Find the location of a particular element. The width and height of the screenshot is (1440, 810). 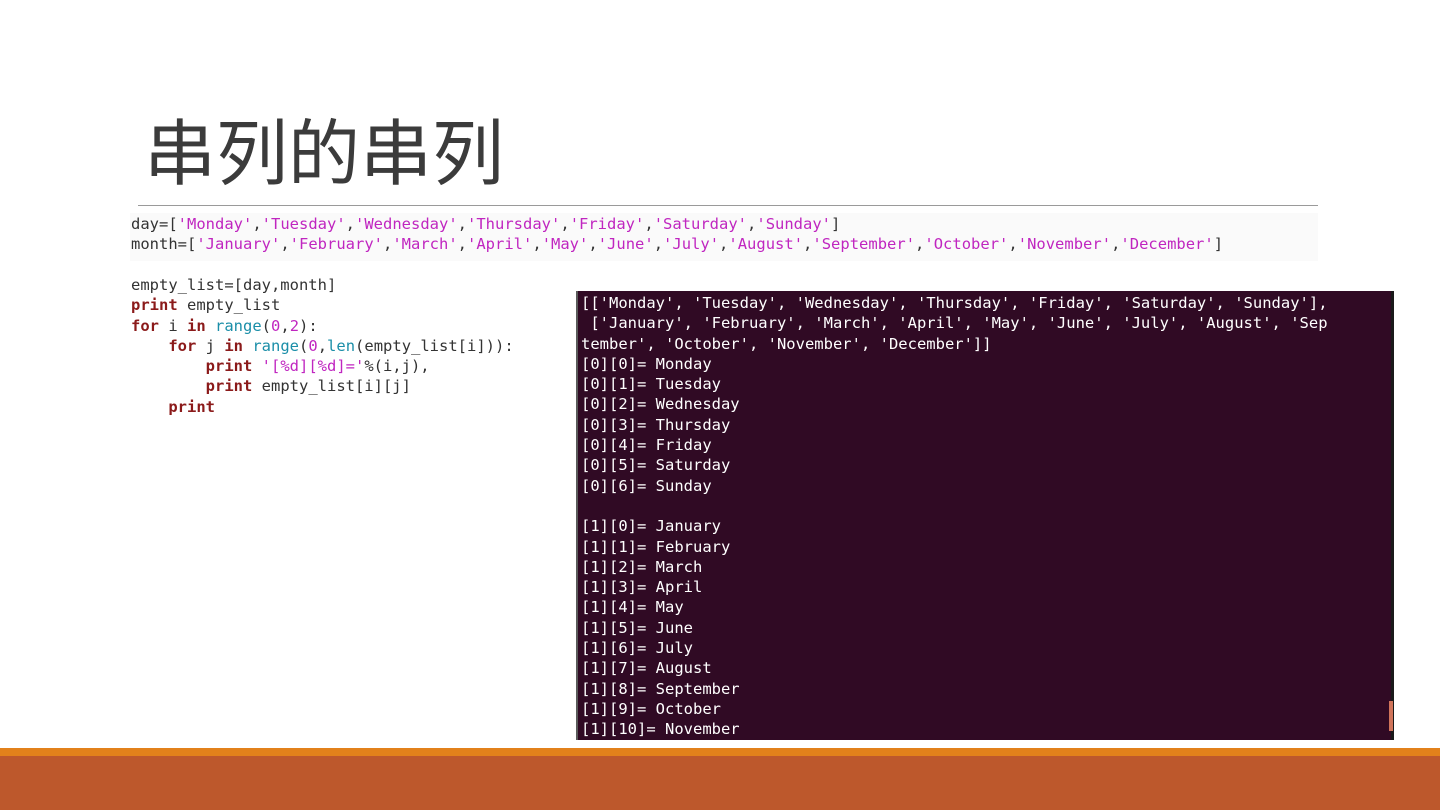

string-literal: 'Sunday' is located at coordinates (794, 224).